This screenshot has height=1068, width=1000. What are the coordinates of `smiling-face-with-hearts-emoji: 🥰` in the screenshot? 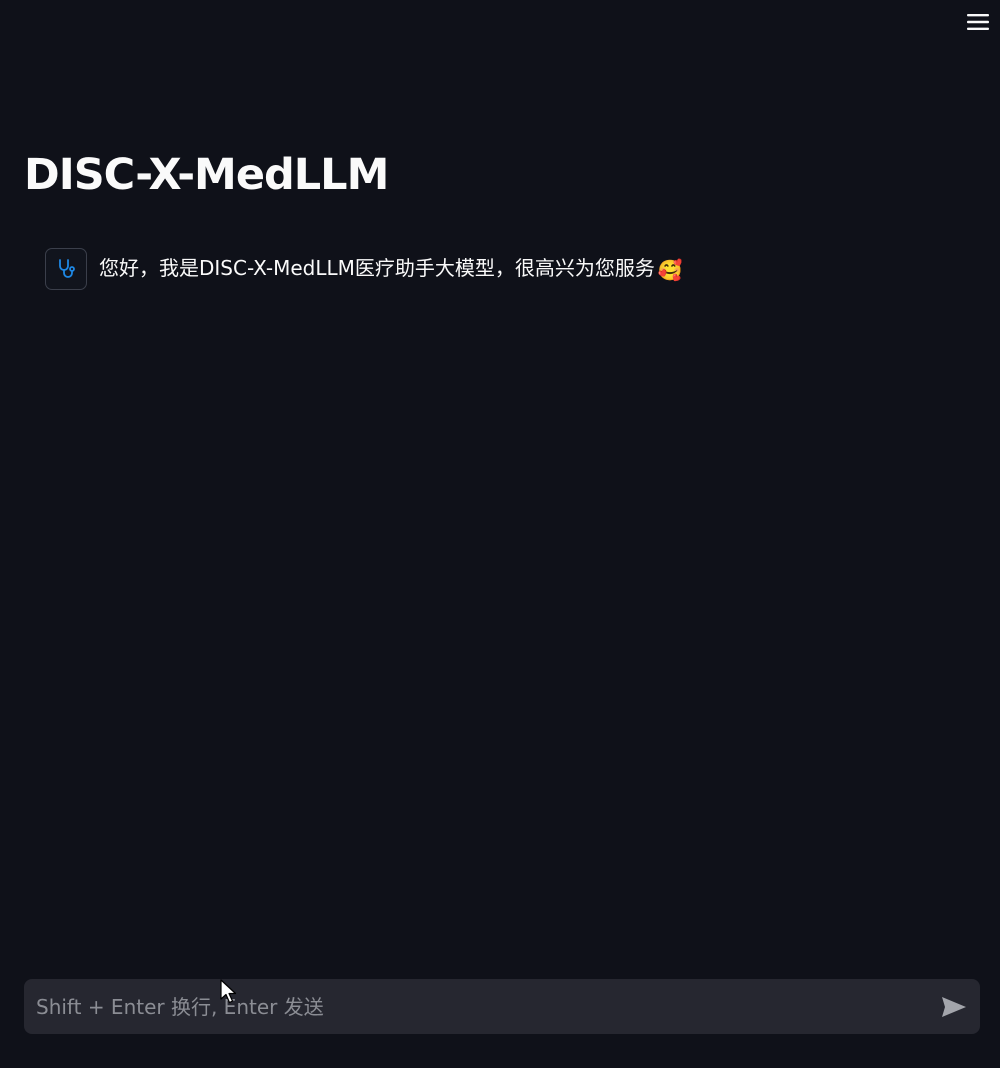 It's located at (670, 269).